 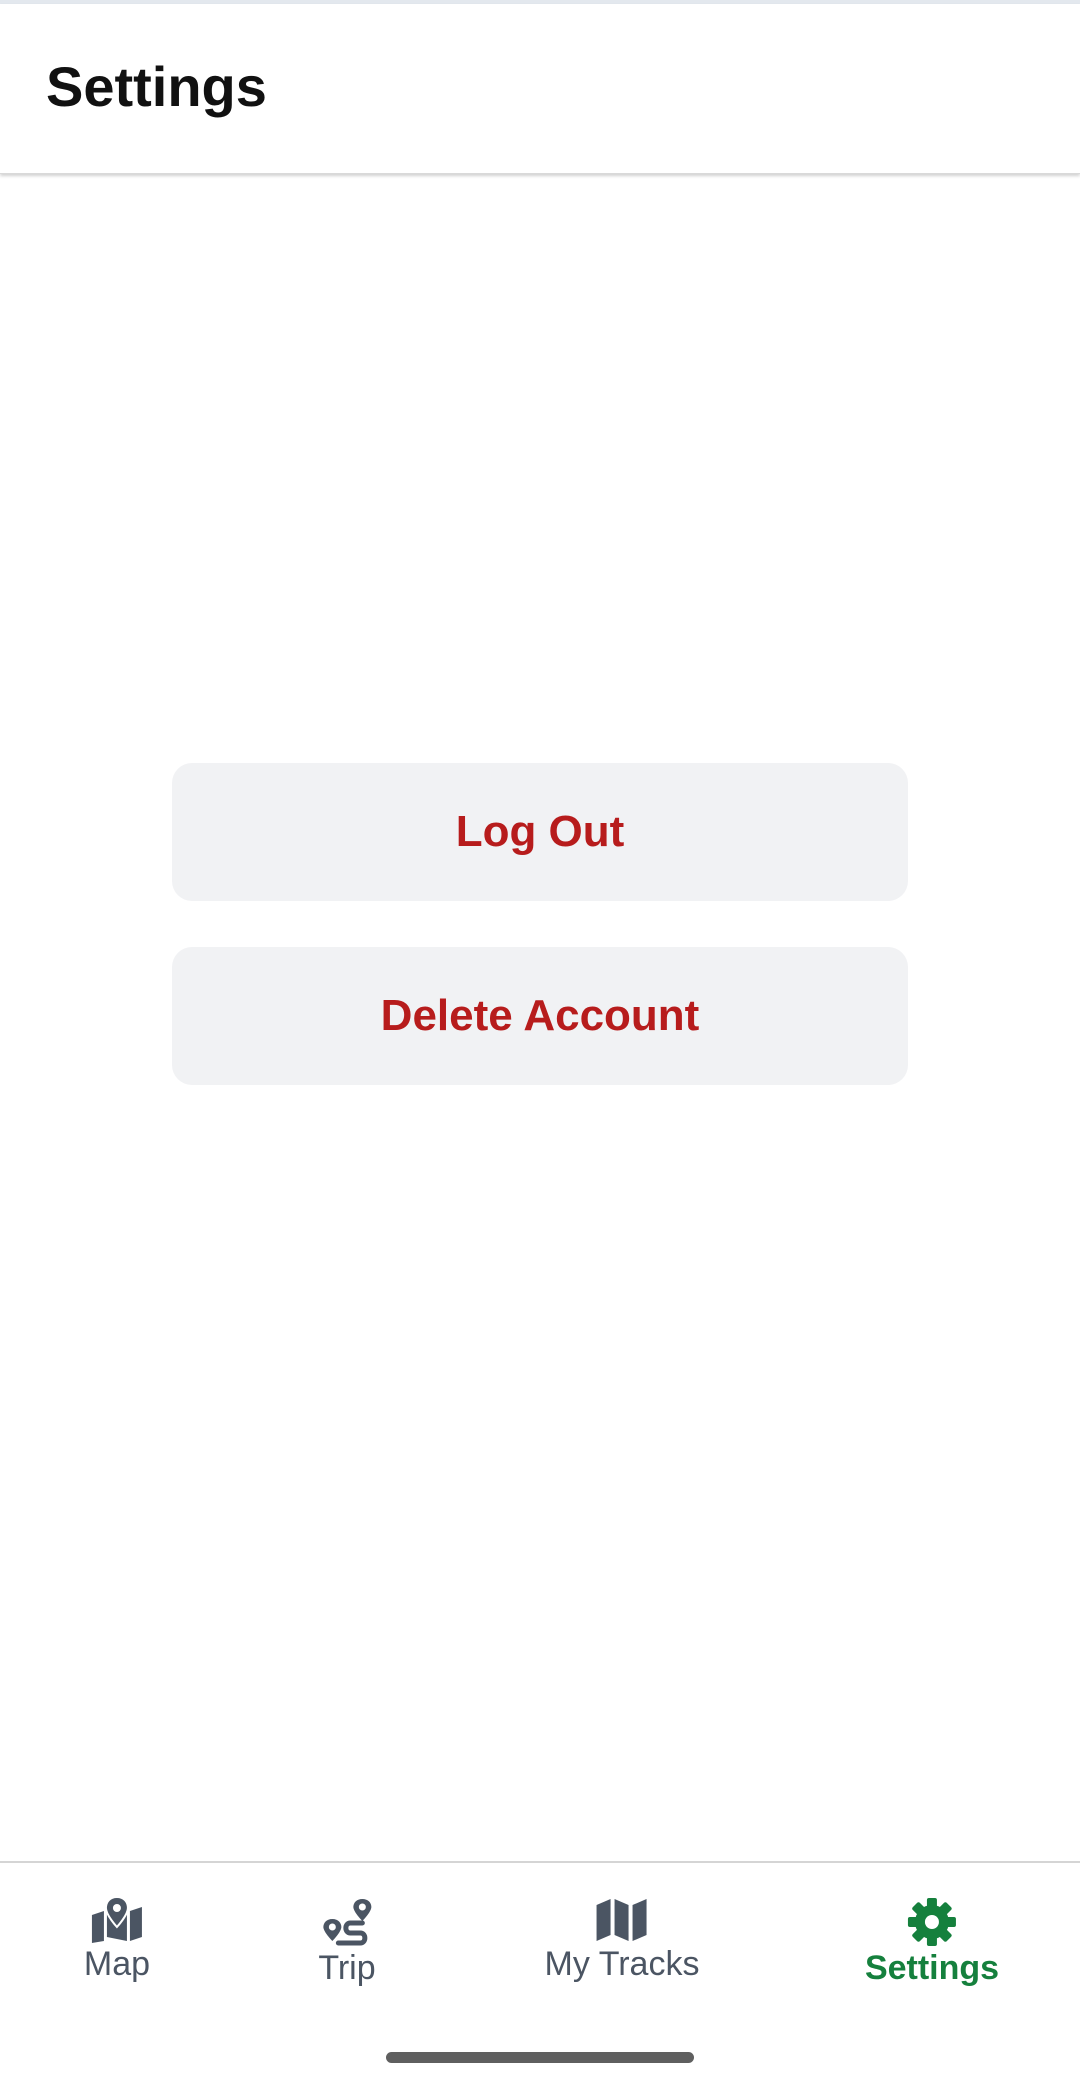 I want to click on app-header: Settings, so click(x=540, y=89).